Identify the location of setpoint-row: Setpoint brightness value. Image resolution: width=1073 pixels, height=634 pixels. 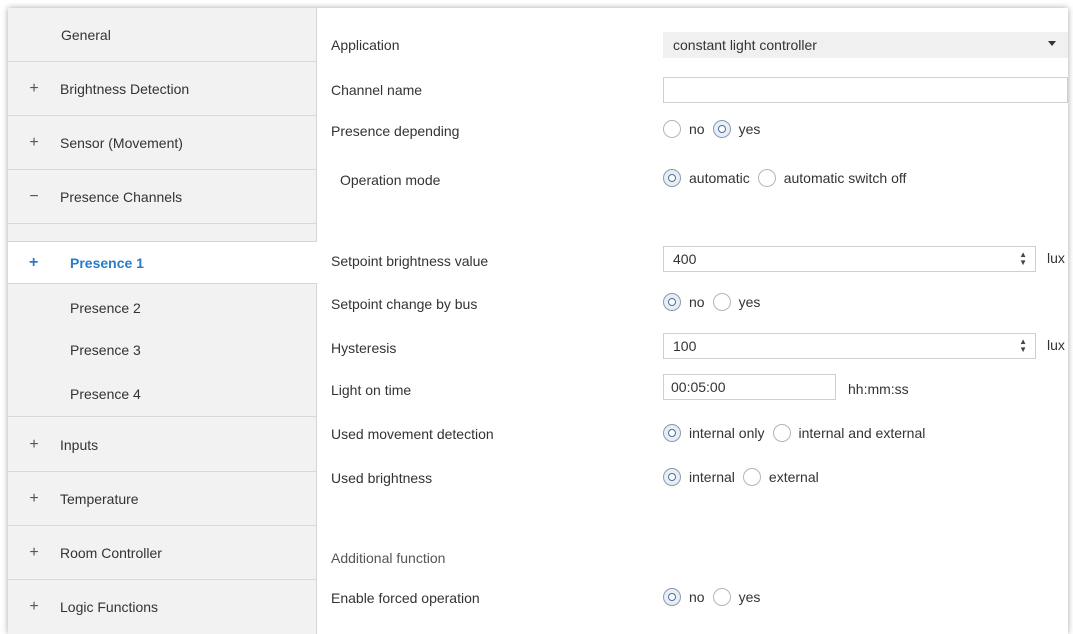
(409, 261).